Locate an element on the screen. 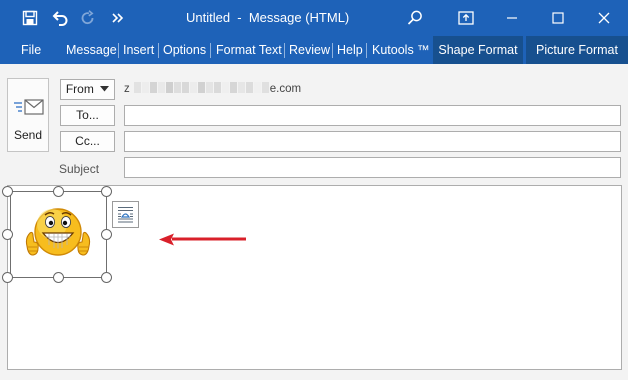 This screenshot has height=380, width=628. resize-handle-top is located at coordinates (58, 191).